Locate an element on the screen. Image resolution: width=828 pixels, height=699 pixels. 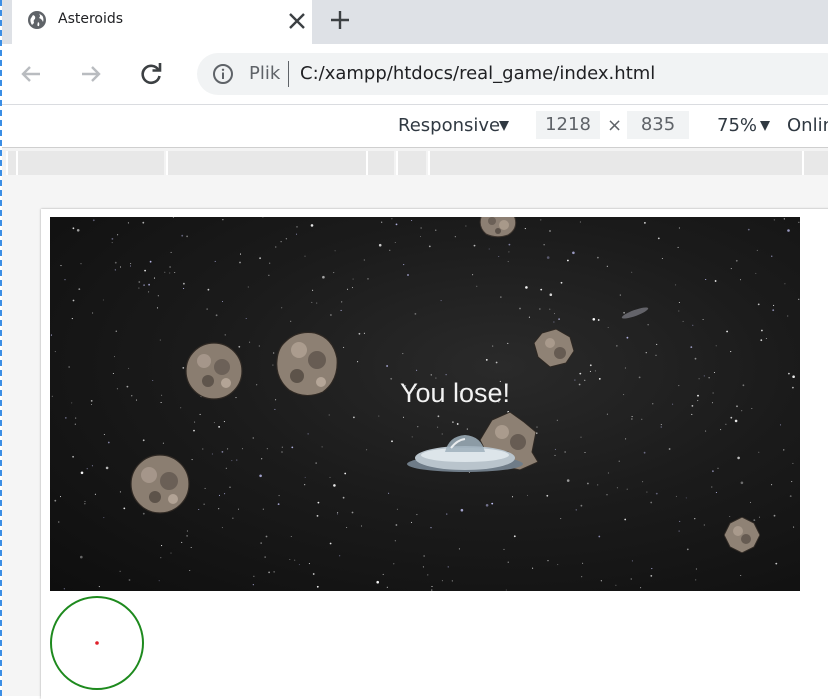
arrow-left-icon is located at coordinates (31, 74).